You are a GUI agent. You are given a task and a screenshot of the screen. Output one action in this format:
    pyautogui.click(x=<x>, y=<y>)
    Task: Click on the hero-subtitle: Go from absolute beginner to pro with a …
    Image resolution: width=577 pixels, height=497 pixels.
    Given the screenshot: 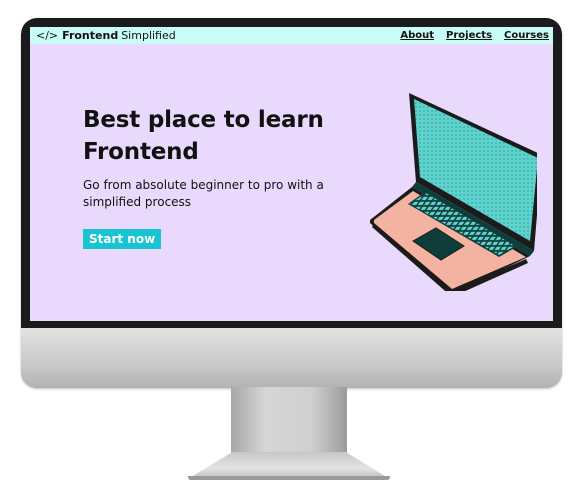 What is the action you would take?
    pyautogui.click(x=203, y=193)
    